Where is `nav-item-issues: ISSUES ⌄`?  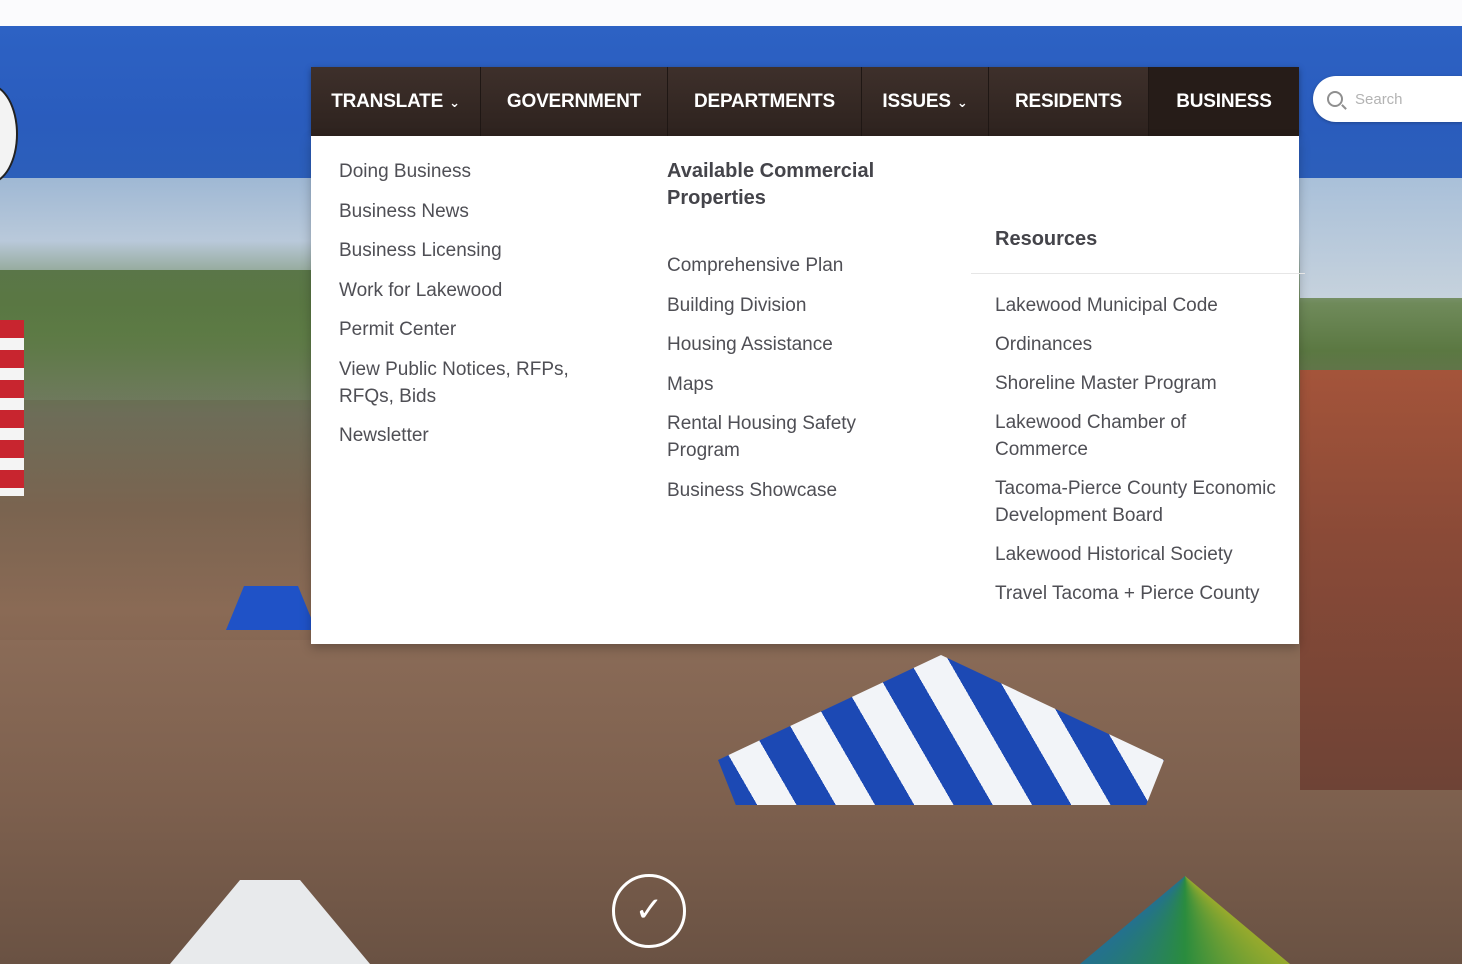 nav-item-issues: ISSUES ⌄ is located at coordinates (925, 101).